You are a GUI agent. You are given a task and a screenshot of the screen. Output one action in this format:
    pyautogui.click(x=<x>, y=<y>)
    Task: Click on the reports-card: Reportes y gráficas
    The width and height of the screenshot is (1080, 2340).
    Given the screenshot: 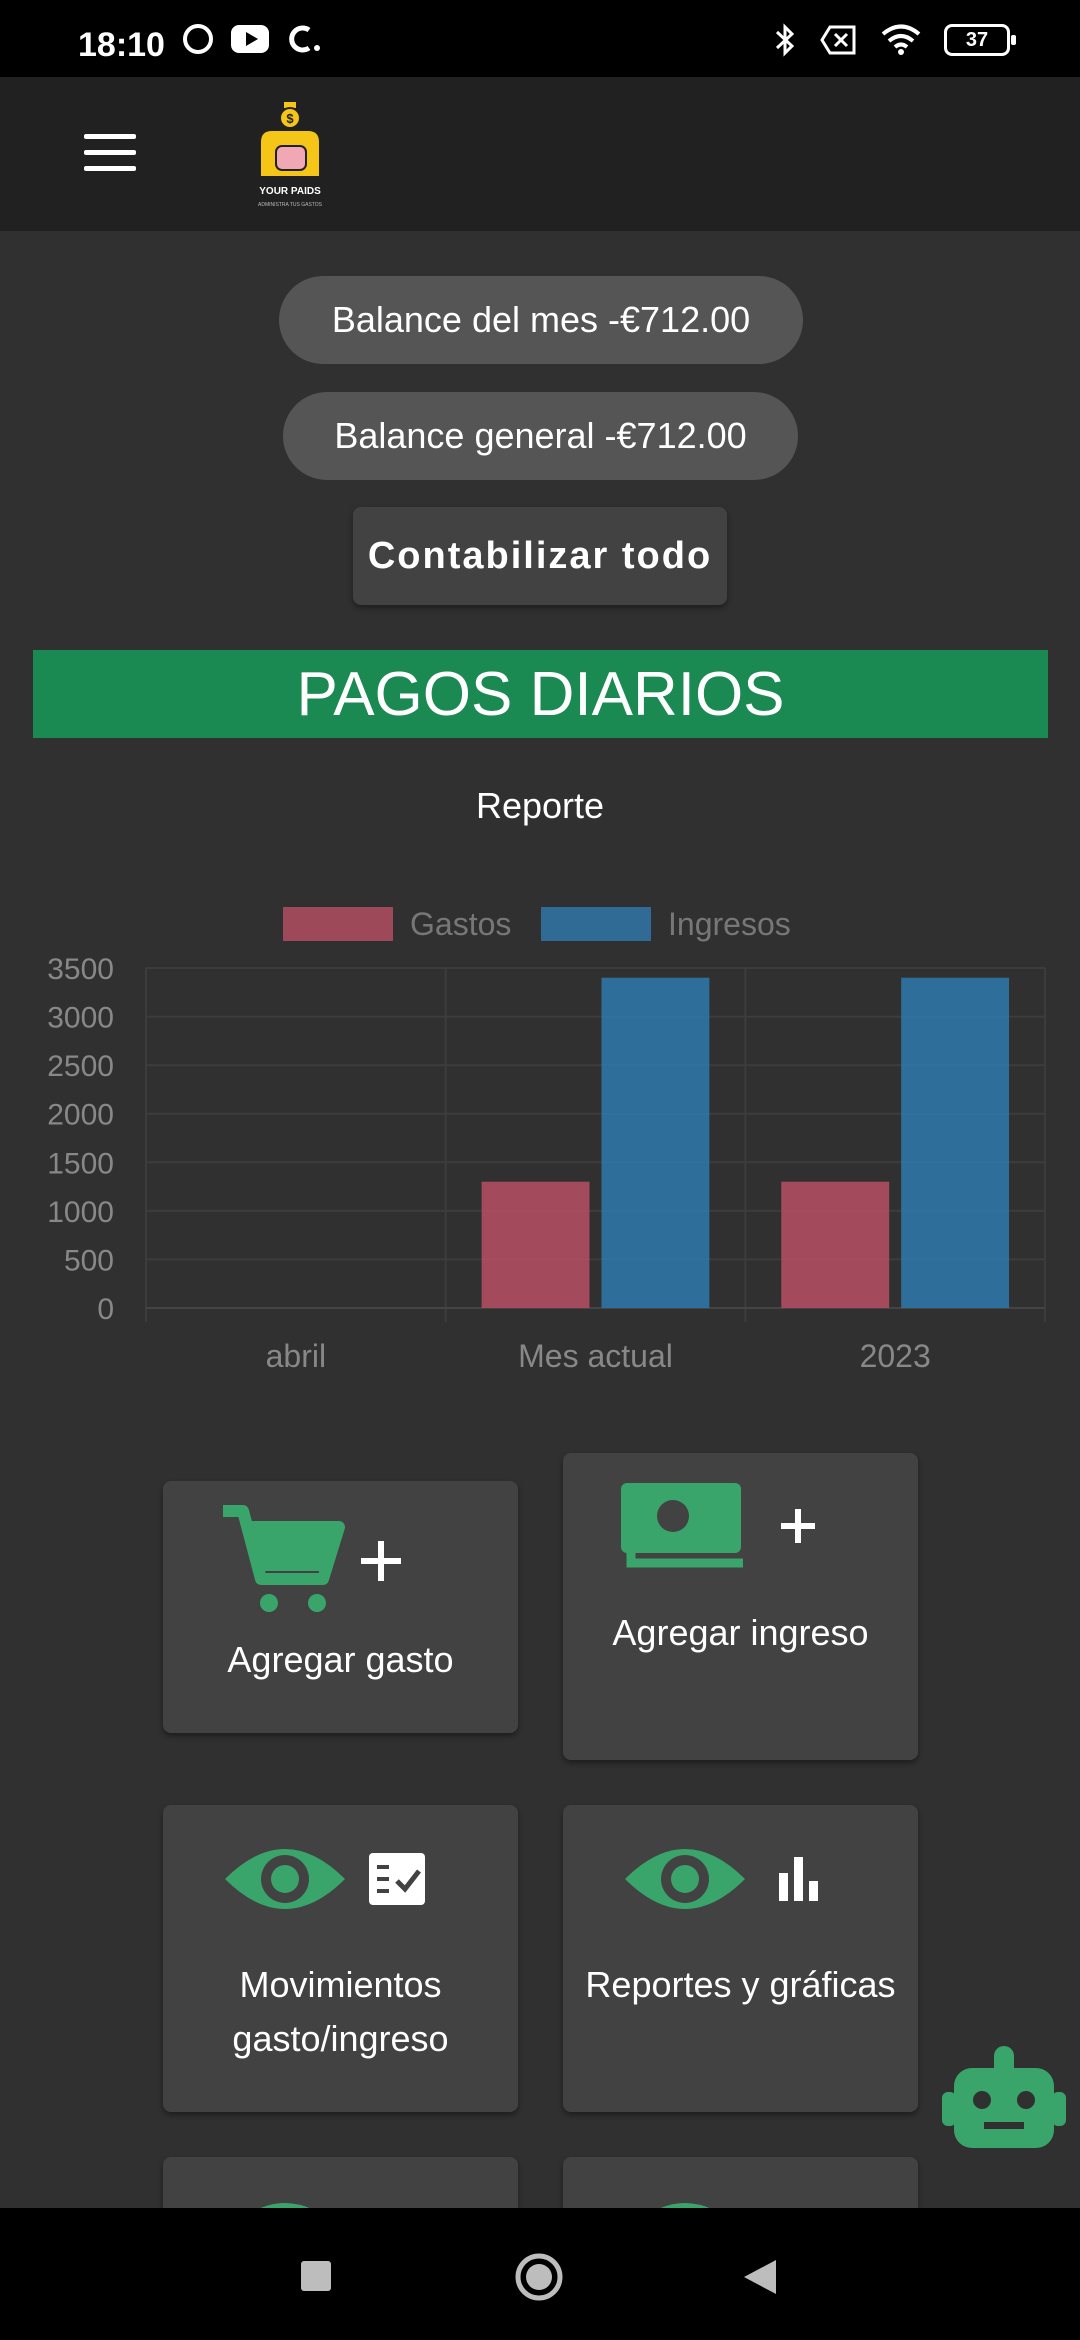 What is the action you would take?
    pyautogui.click(x=740, y=1958)
    